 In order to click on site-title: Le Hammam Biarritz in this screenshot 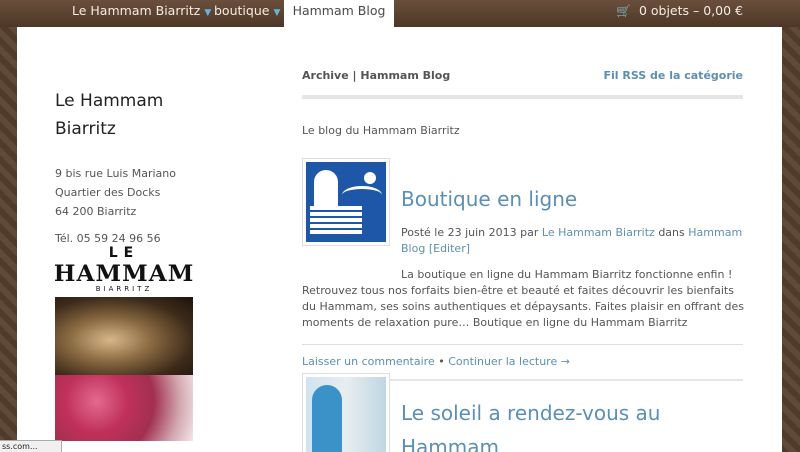, I will do `click(130, 115)`.